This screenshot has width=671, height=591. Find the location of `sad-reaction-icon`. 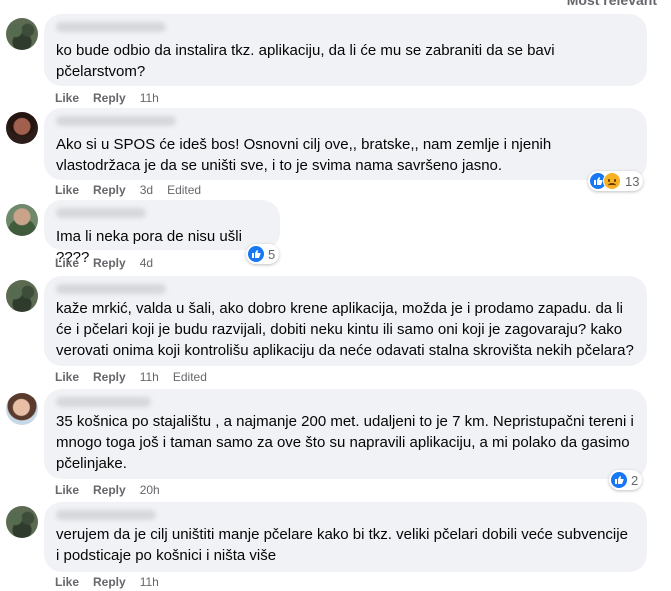

sad-reaction-icon is located at coordinates (612, 181).